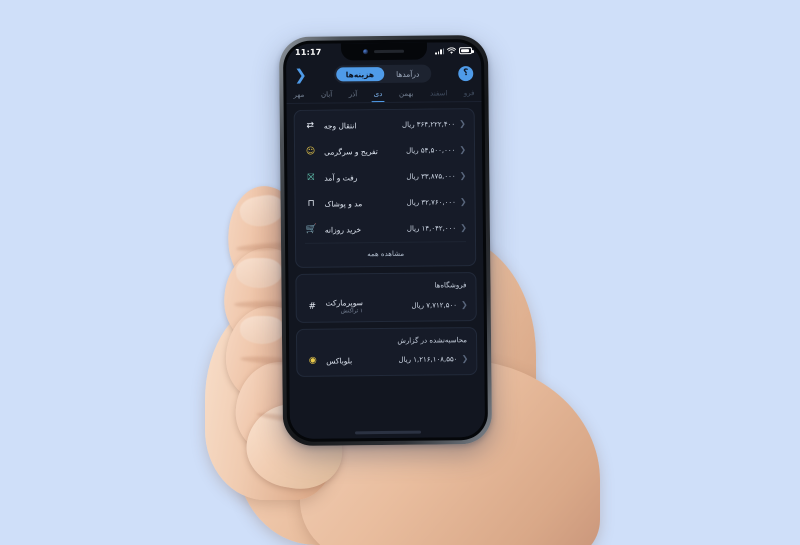 This screenshot has height=545, width=800. I want to click on row-leading: مد و پوشاک ⊓, so click(333, 204).